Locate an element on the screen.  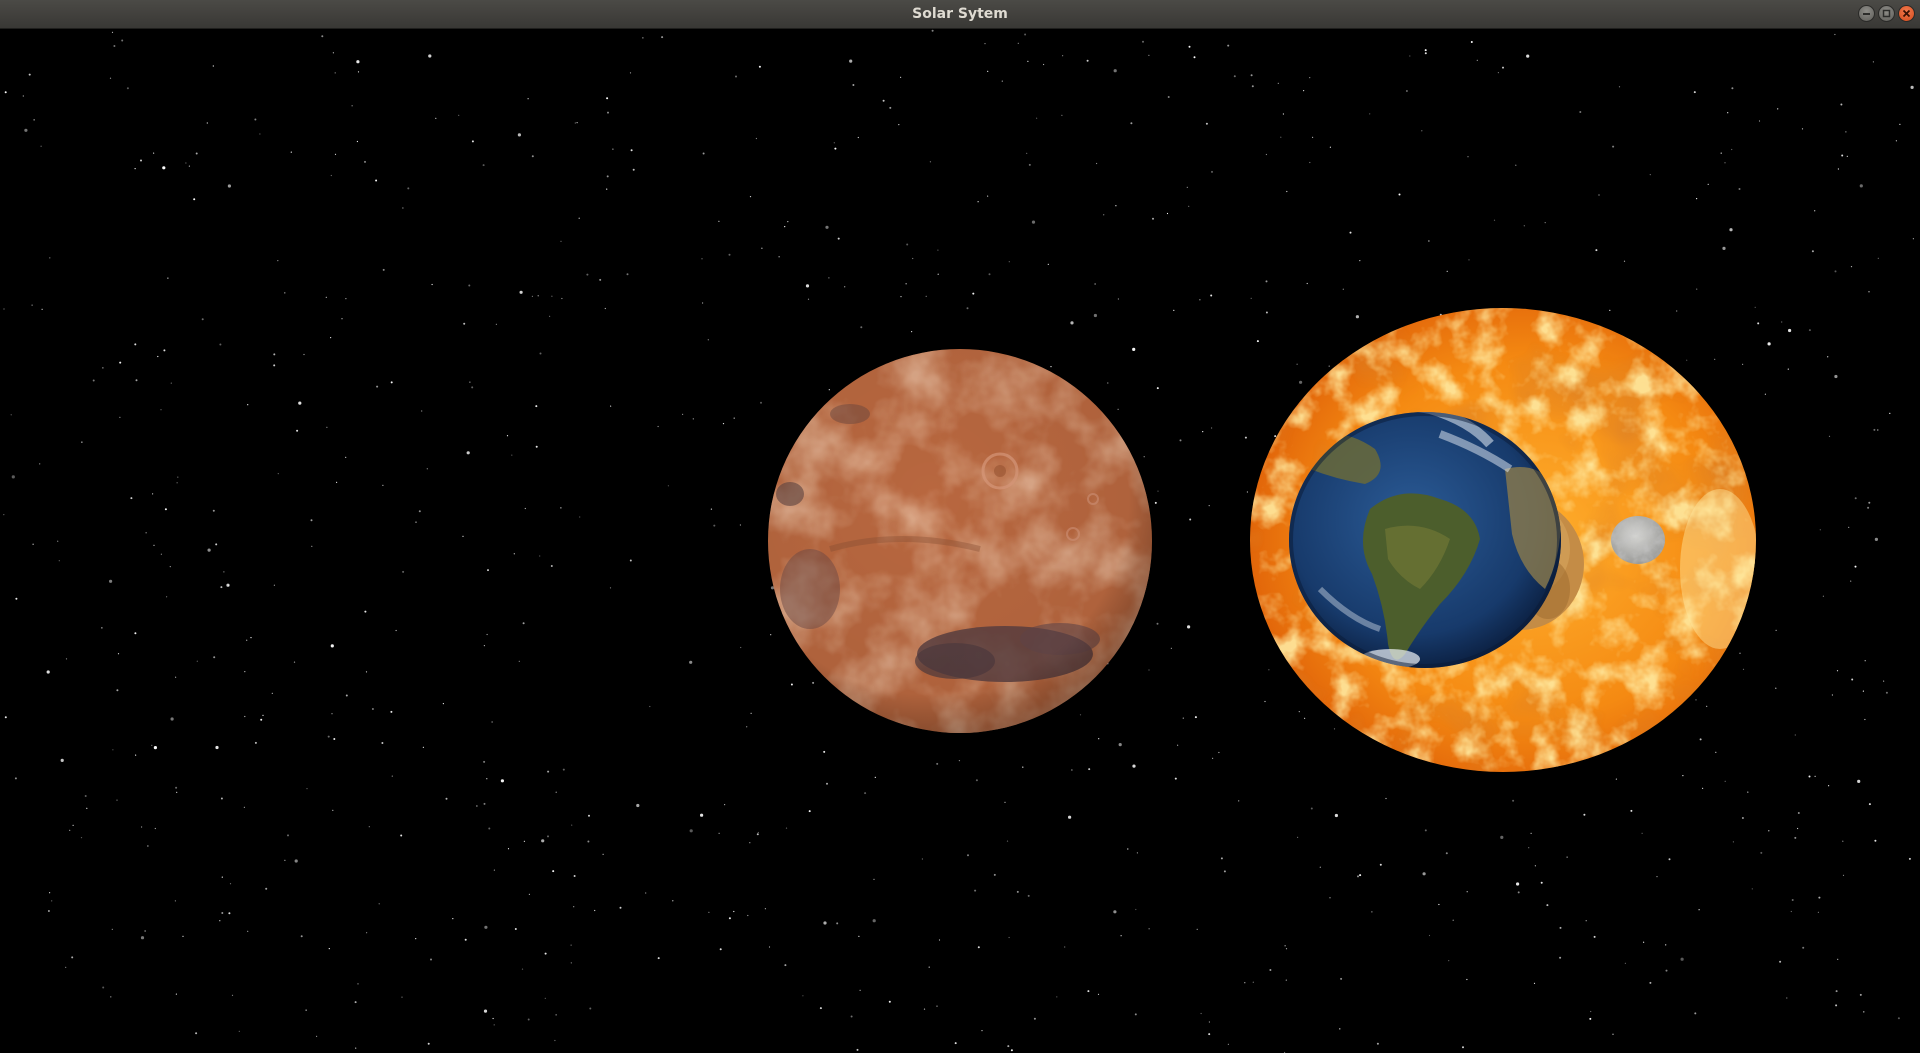
maximize-button is located at coordinates (1886, 13).